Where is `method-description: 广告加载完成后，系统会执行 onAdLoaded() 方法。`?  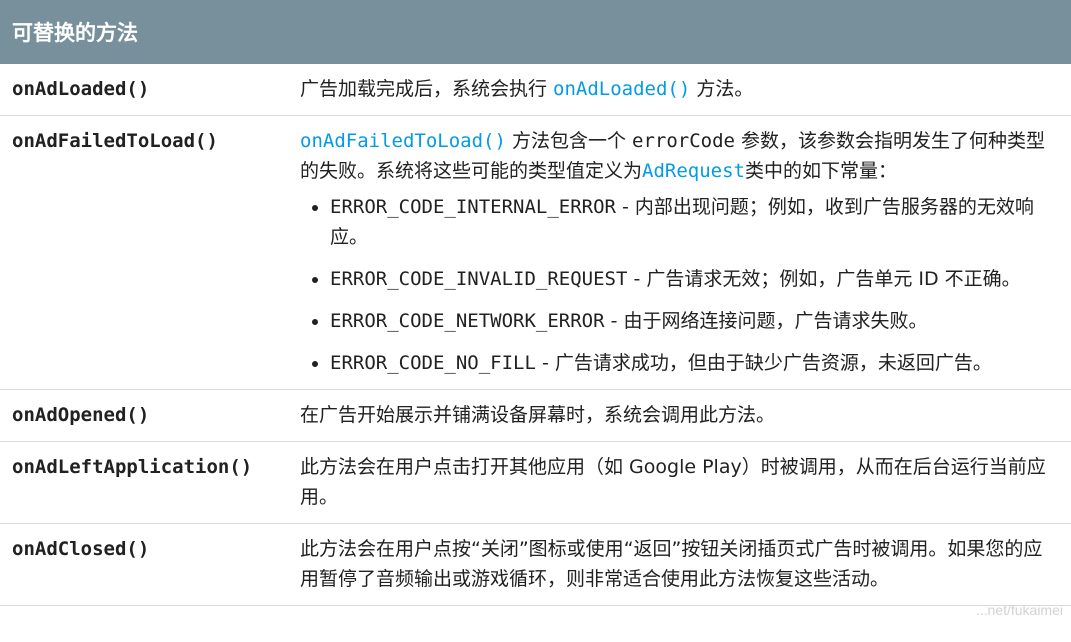 method-description: 广告加载完成后，系统会执行 onAdLoaded() 方法。 is located at coordinates (679, 90).